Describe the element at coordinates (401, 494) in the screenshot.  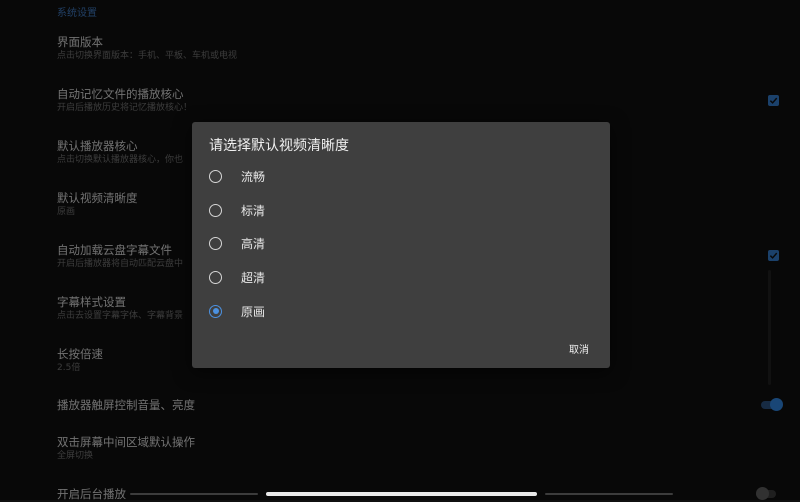
I see `home-indicator` at that location.